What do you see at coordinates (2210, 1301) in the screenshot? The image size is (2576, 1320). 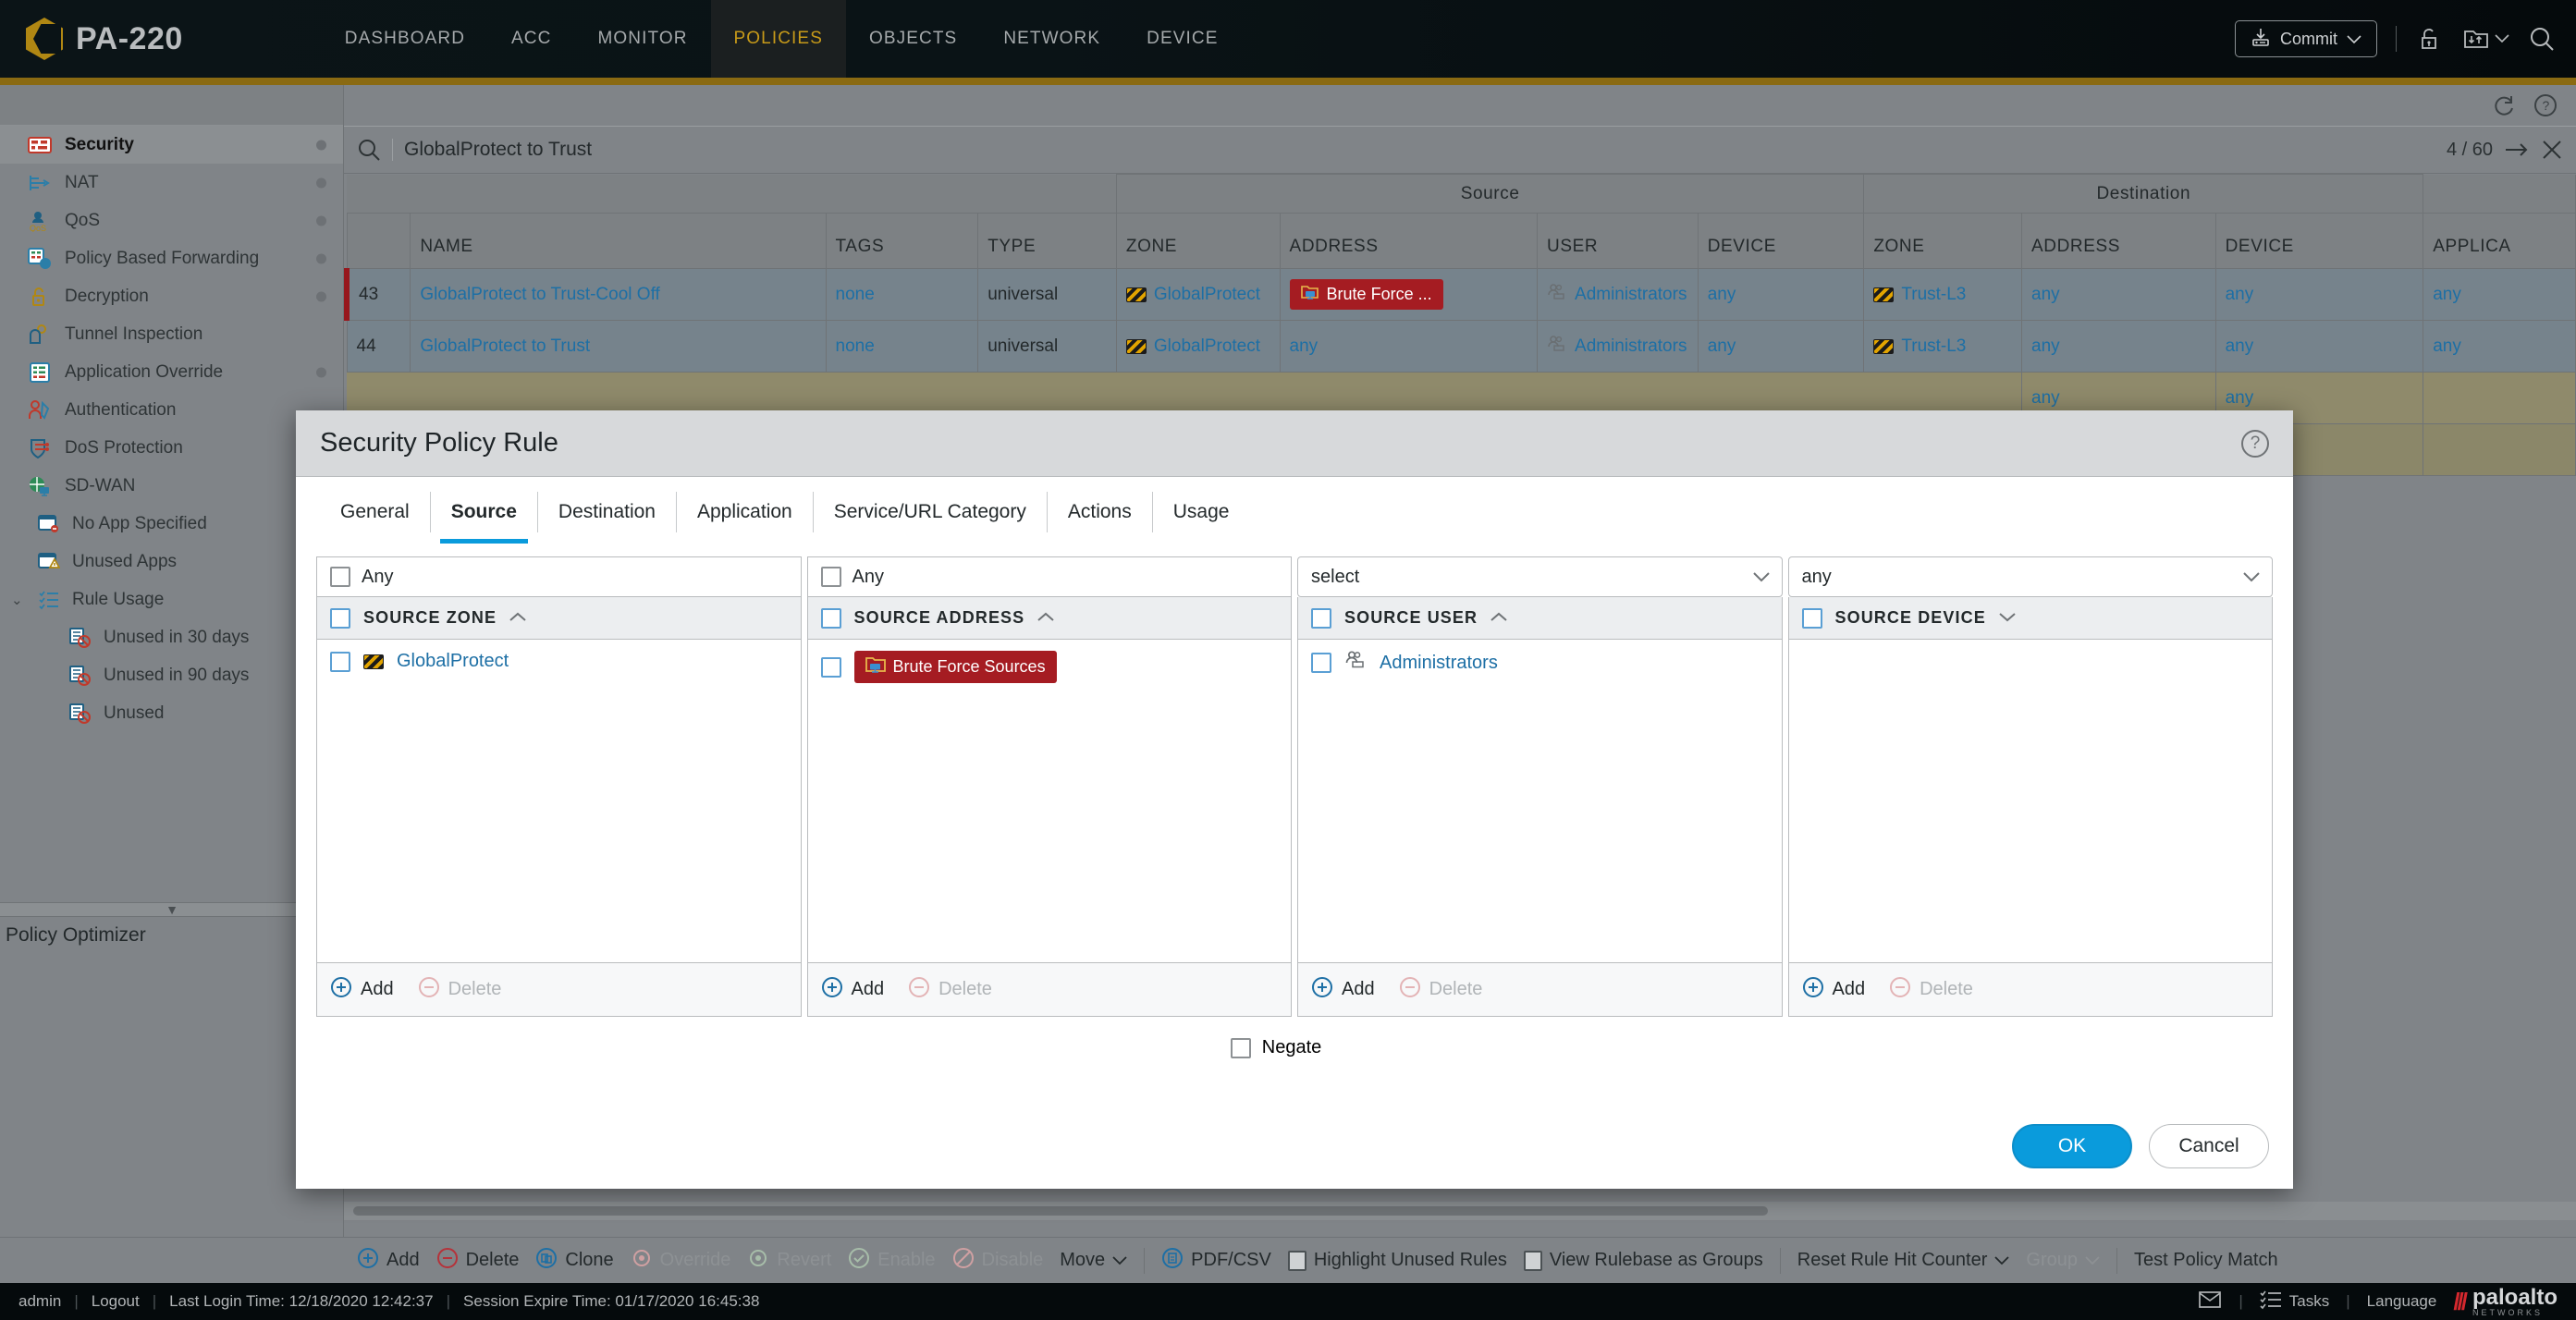 I see `messages-icon` at bounding box center [2210, 1301].